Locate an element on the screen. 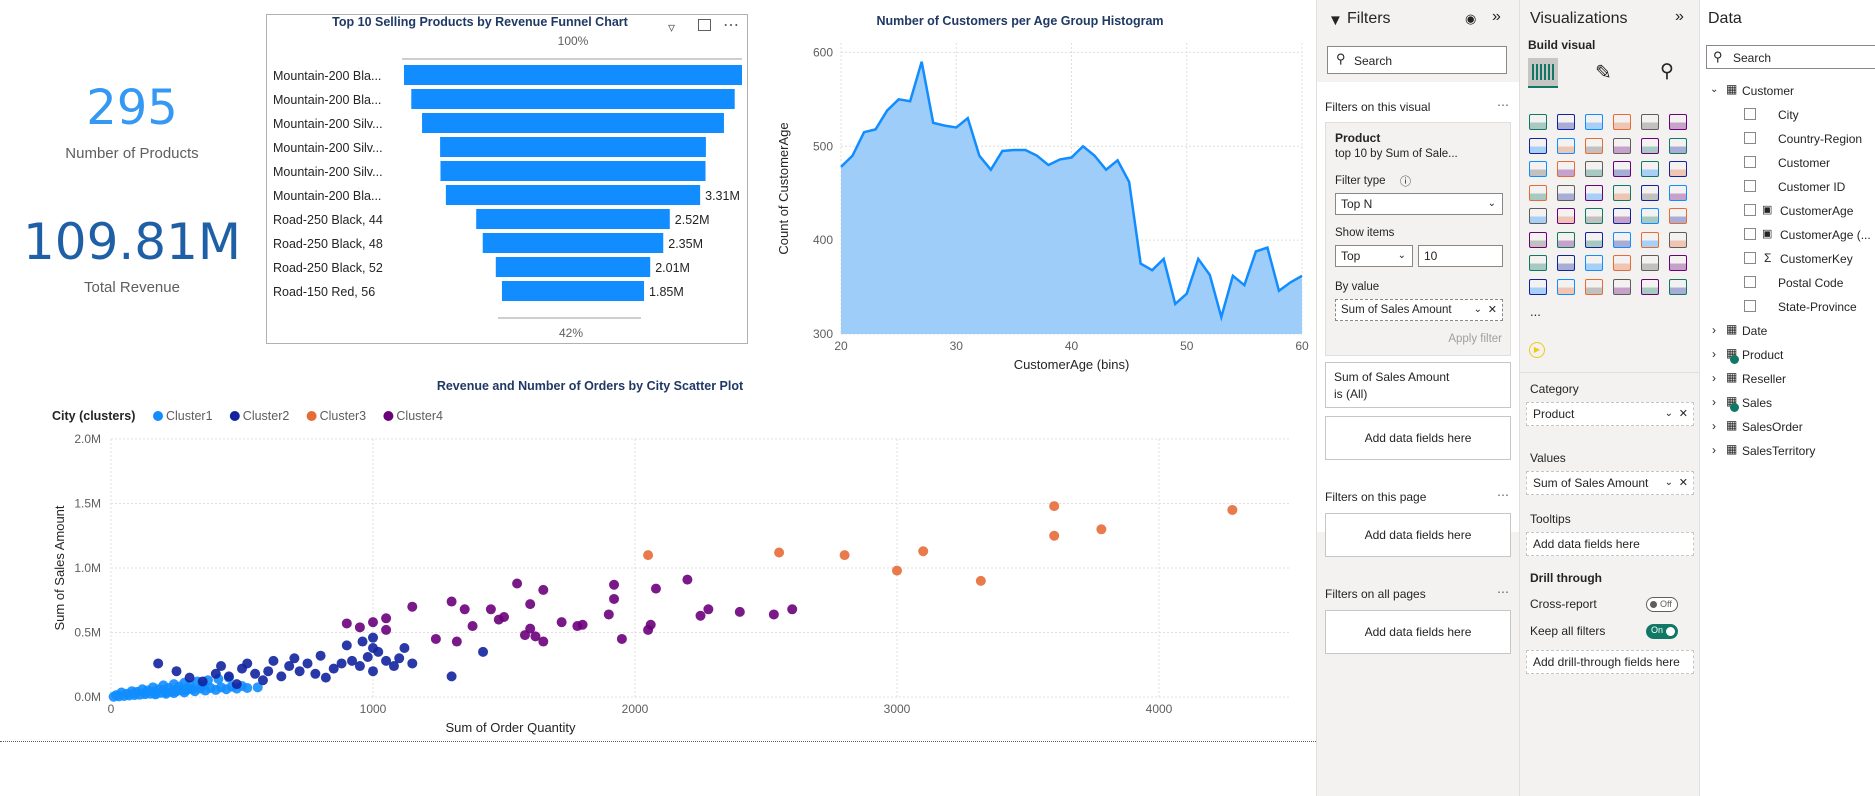 The image size is (1875, 796). build-visual-tab is located at coordinates (1543, 73).